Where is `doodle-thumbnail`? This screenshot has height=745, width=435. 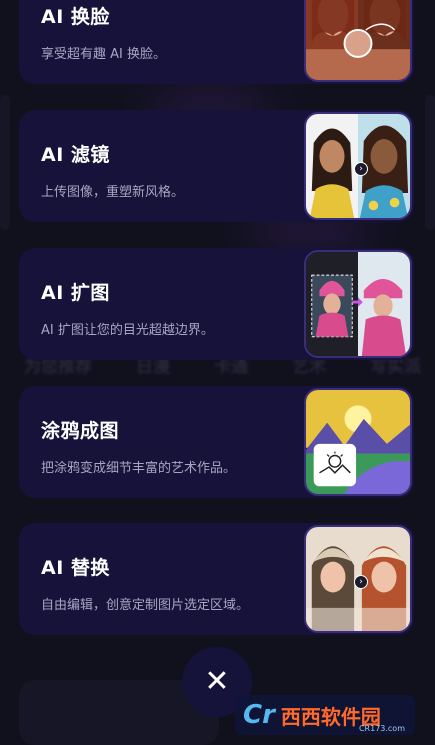 doodle-thumbnail is located at coordinates (358, 442).